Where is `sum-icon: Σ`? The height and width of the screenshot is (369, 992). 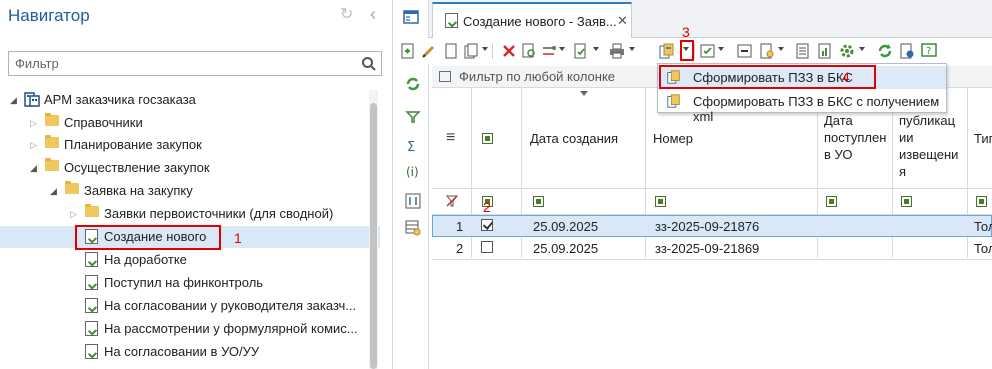
sum-icon: Σ is located at coordinates (413, 146).